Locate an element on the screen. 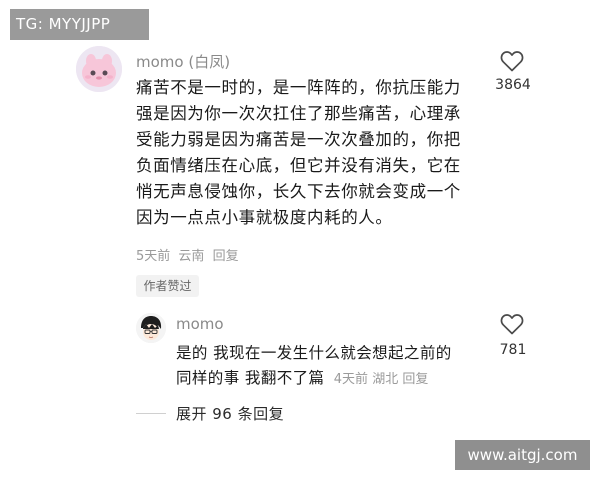  expand-divider is located at coordinates (151, 413).